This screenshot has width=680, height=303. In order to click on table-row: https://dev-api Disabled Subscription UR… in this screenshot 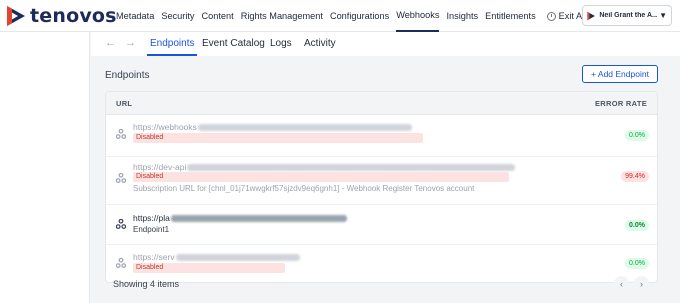, I will do `click(381, 181)`.